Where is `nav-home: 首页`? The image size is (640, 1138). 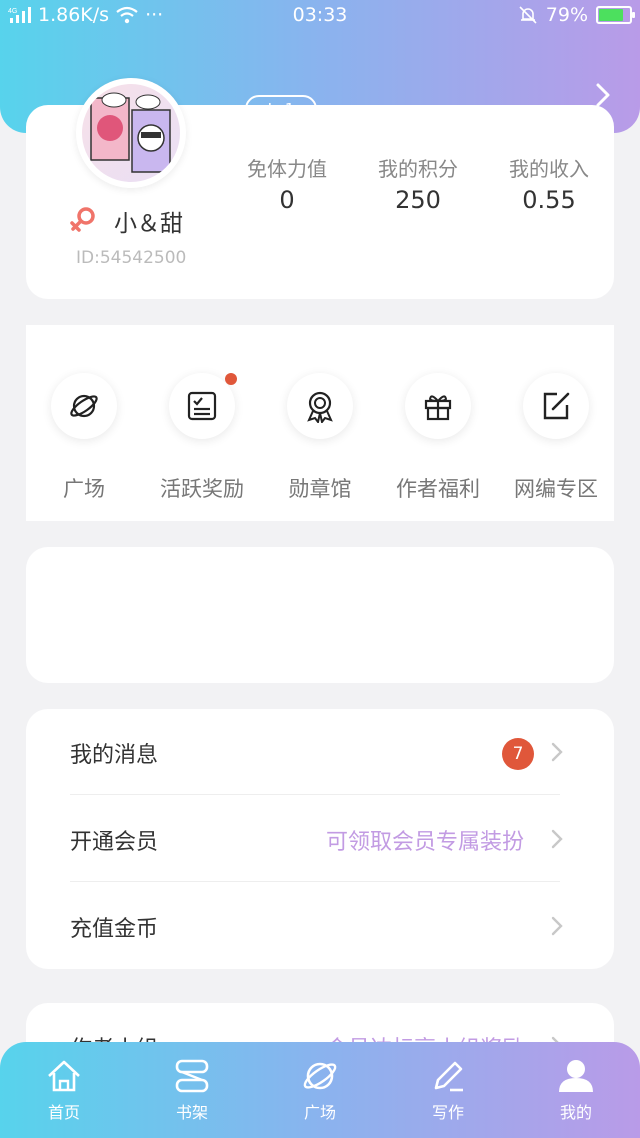
nav-home: 首页 is located at coordinates (64, 1089).